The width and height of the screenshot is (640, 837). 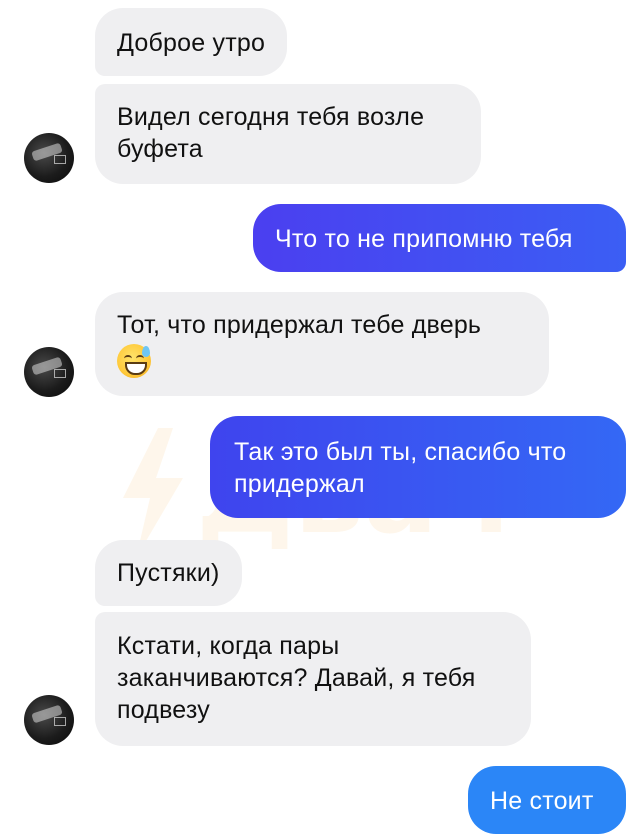 I want to click on message-text: Тот, что придержал тебе дверь, so click(x=299, y=325).